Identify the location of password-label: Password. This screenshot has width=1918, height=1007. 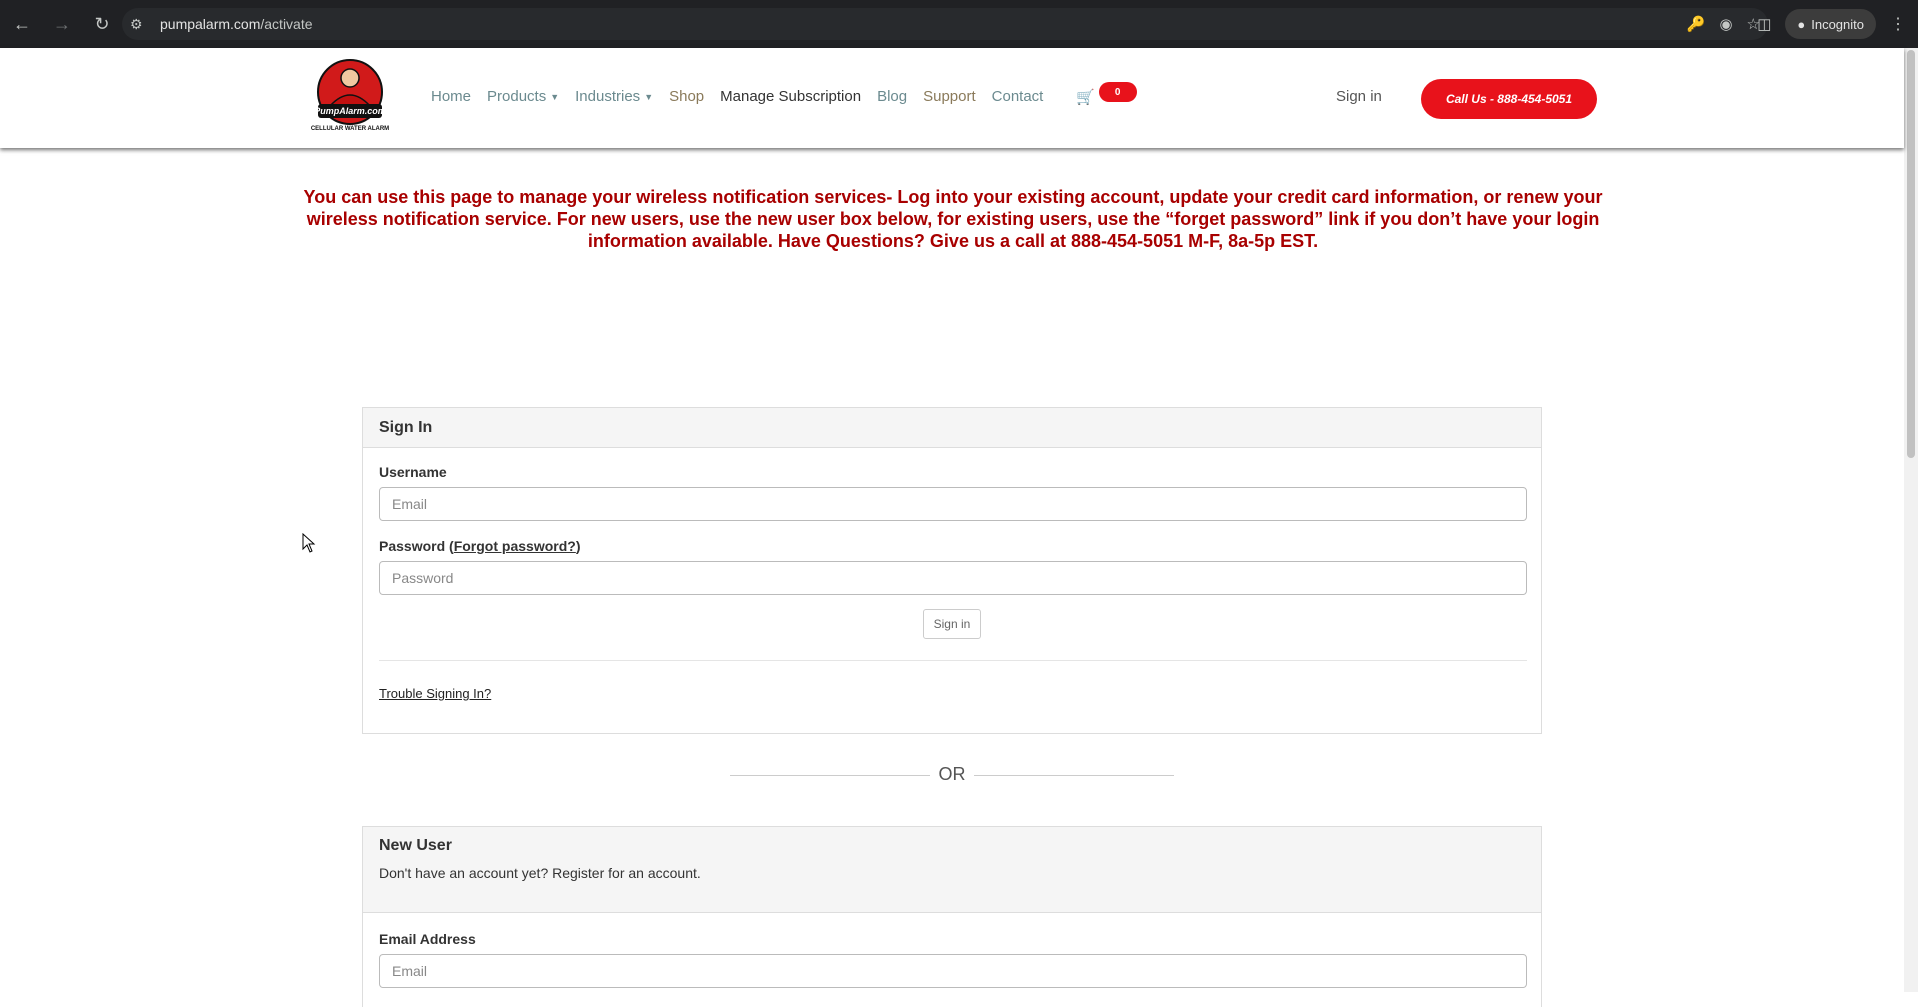
(412, 546).